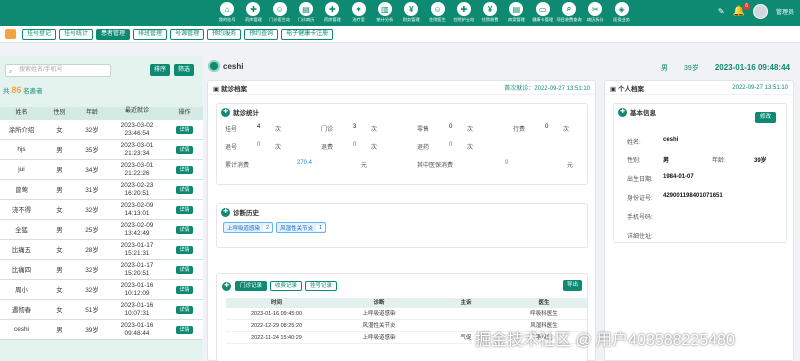 The width and height of the screenshot is (800, 361). Describe the element at coordinates (306, 9) in the screenshot. I see `record-icon: ▤` at that location.